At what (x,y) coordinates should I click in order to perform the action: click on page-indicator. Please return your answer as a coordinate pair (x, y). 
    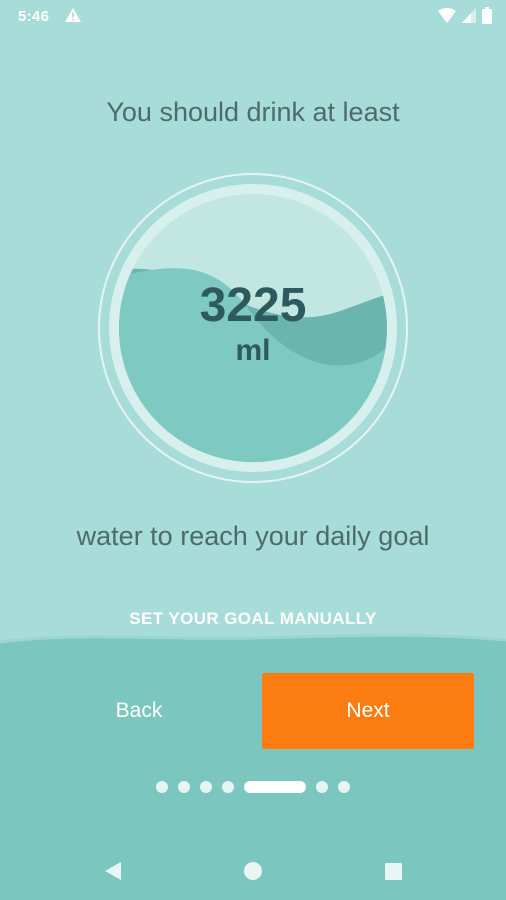
    Looking at the image, I should click on (253, 787).